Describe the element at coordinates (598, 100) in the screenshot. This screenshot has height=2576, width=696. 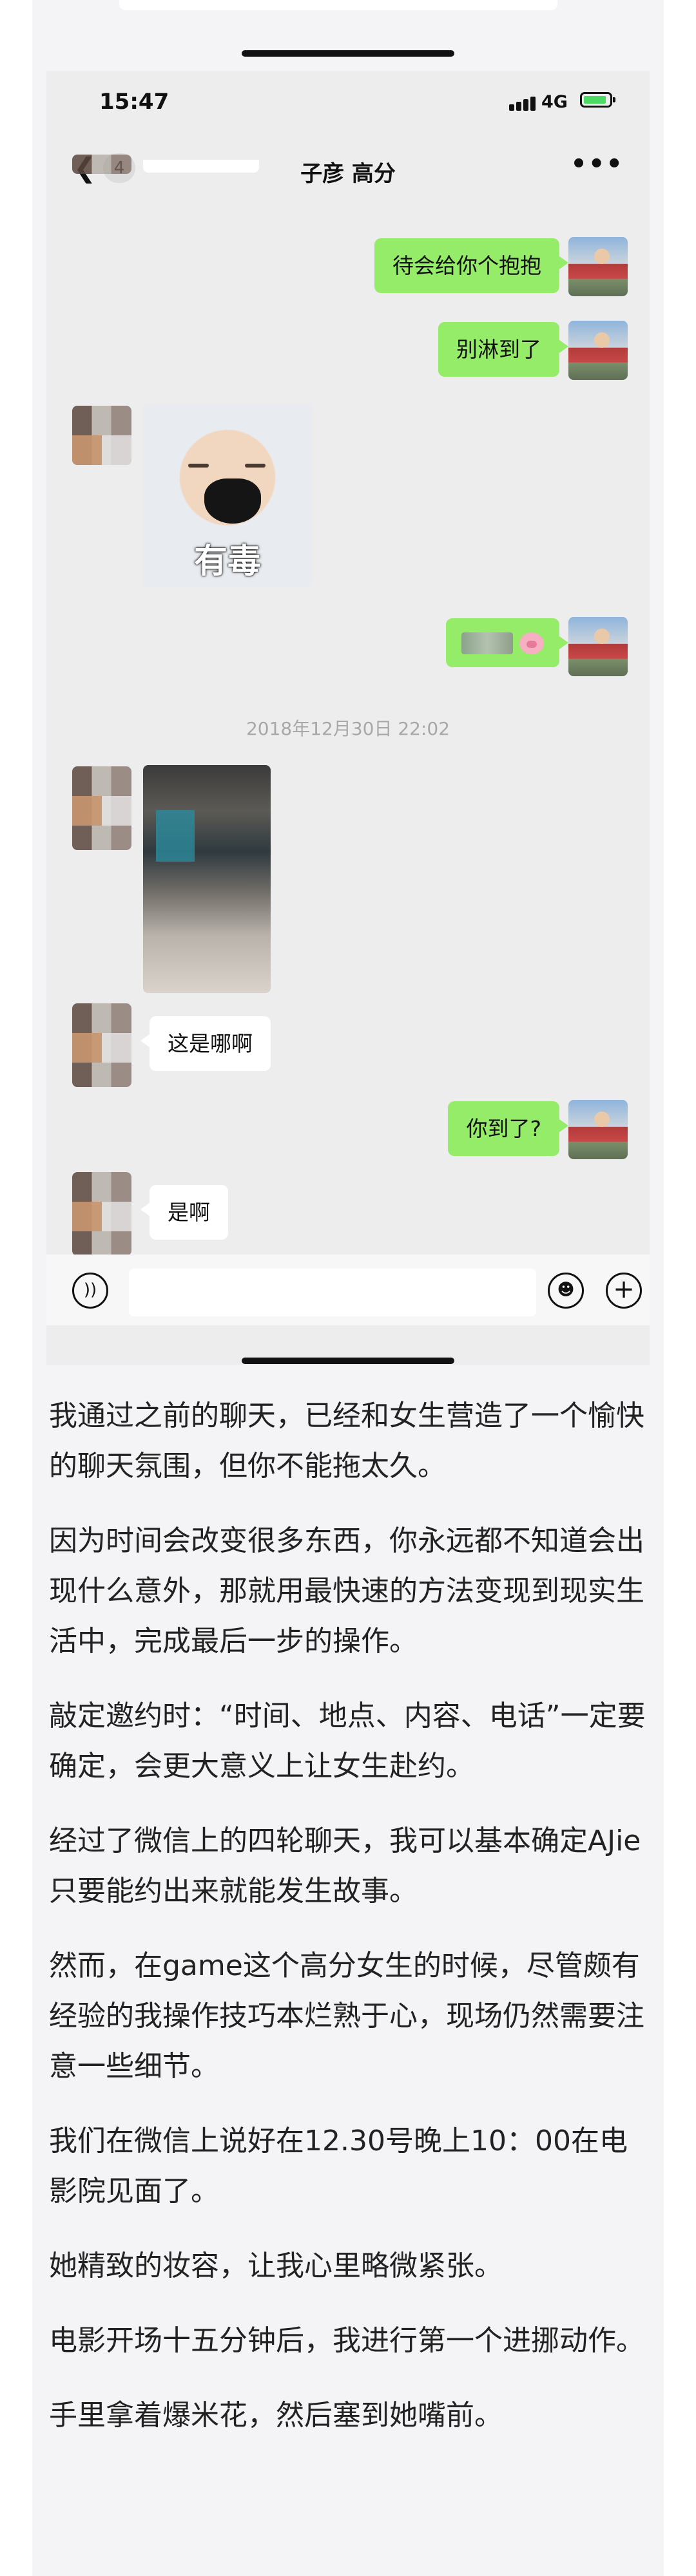
I see `battery-icon` at that location.